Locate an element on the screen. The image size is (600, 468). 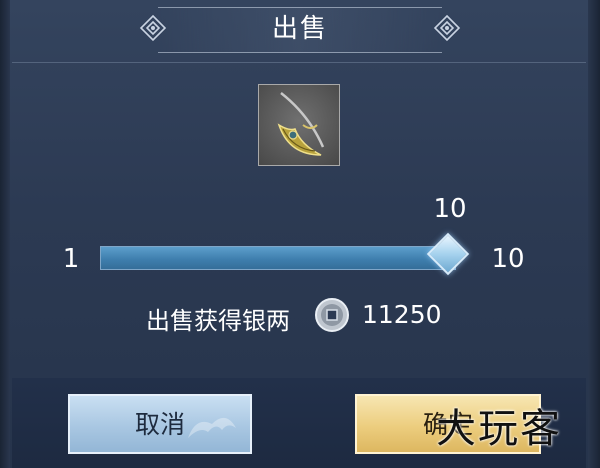
item-slot is located at coordinates (299, 125).